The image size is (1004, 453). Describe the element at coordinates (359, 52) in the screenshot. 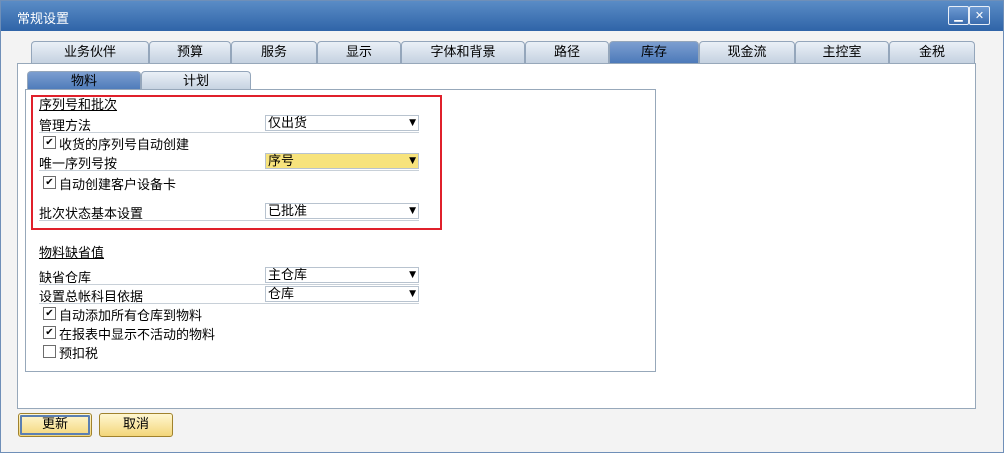

I see `tab-display: 显示` at that location.